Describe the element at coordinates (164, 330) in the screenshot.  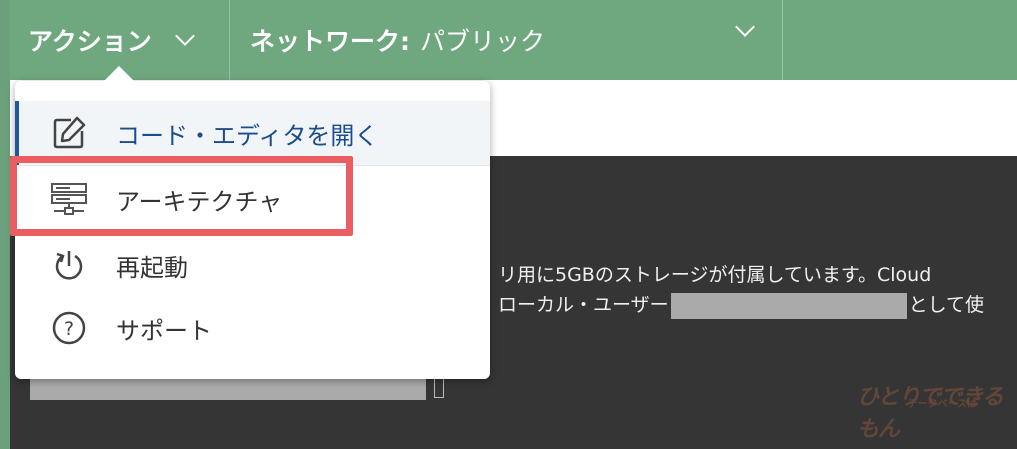
I see `menu-item-label: サポート` at that location.